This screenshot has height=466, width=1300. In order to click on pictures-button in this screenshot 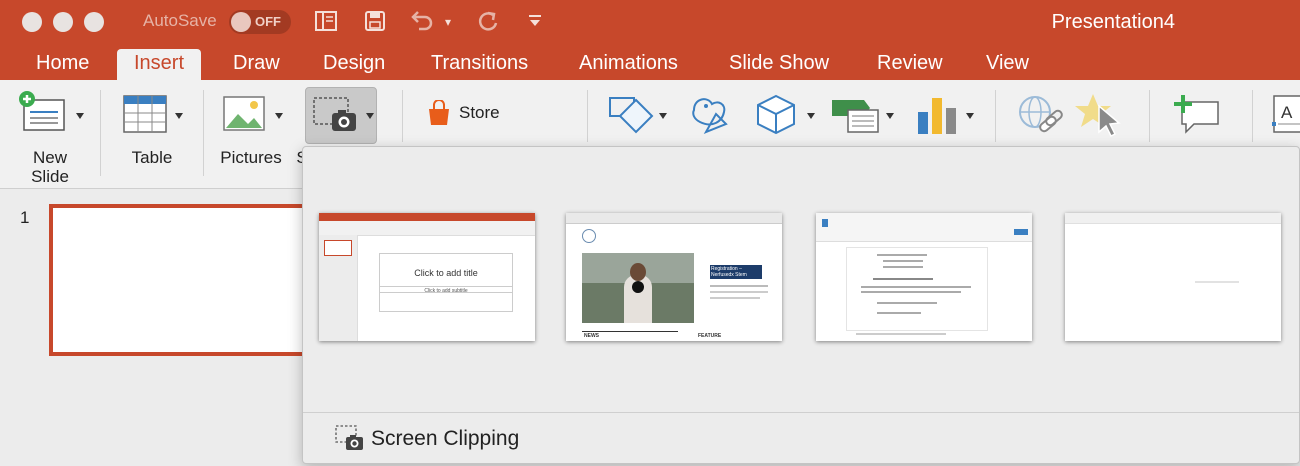, I will do `click(245, 115)`.